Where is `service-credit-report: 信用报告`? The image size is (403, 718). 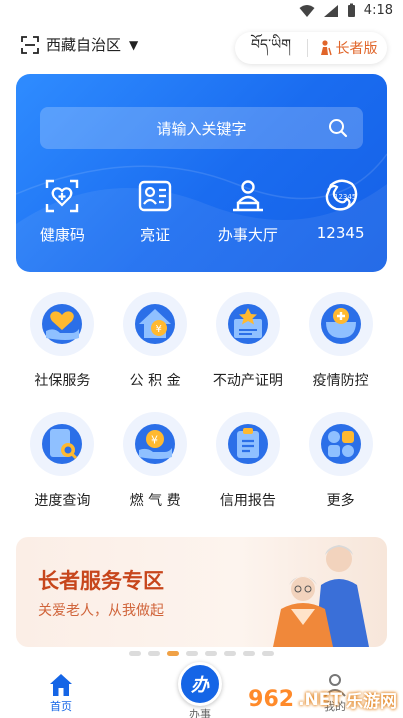
service-credit-report: 信用报告 is located at coordinates (248, 461).